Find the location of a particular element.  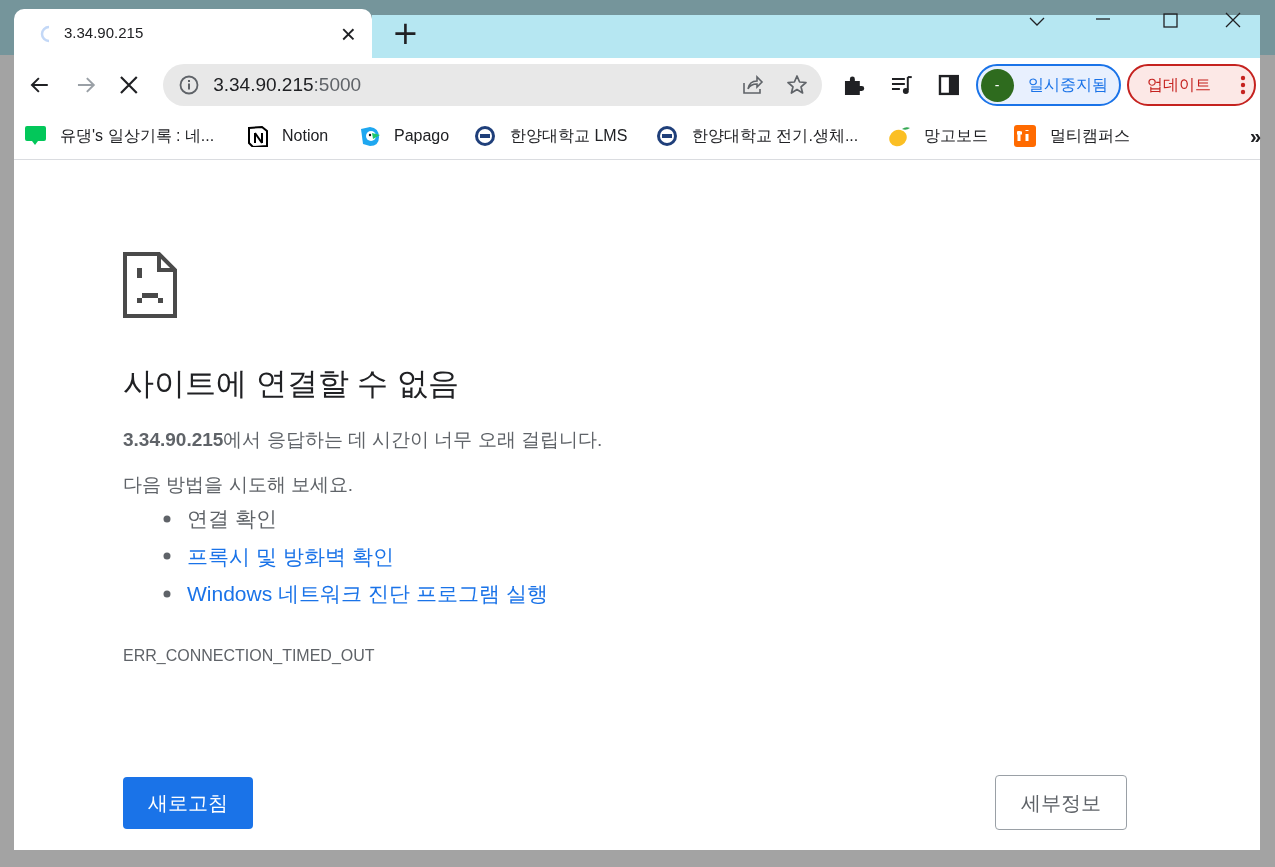

side-panel-icon is located at coordinates (948, 85).